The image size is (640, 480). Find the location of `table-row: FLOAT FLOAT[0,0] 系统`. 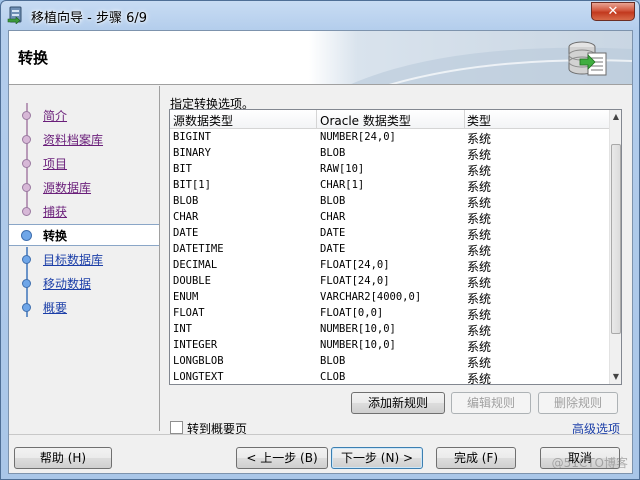

table-row: FLOAT FLOAT[0,0] 系统 is located at coordinates (390, 314).